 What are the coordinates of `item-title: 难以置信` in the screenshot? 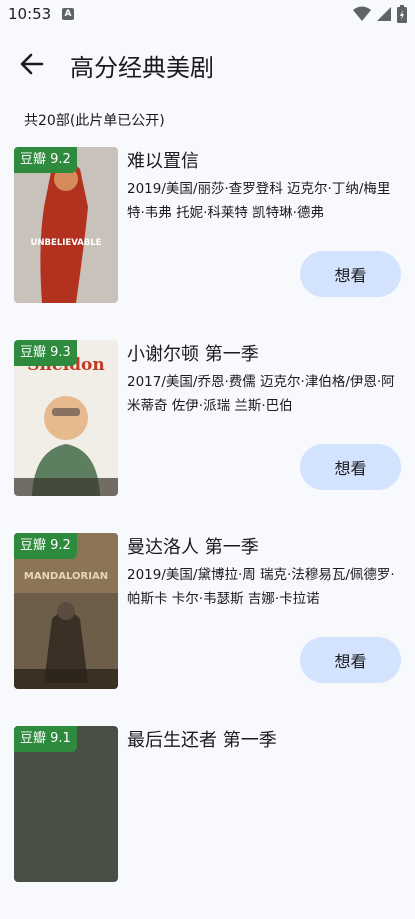 It's located at (163, 161).